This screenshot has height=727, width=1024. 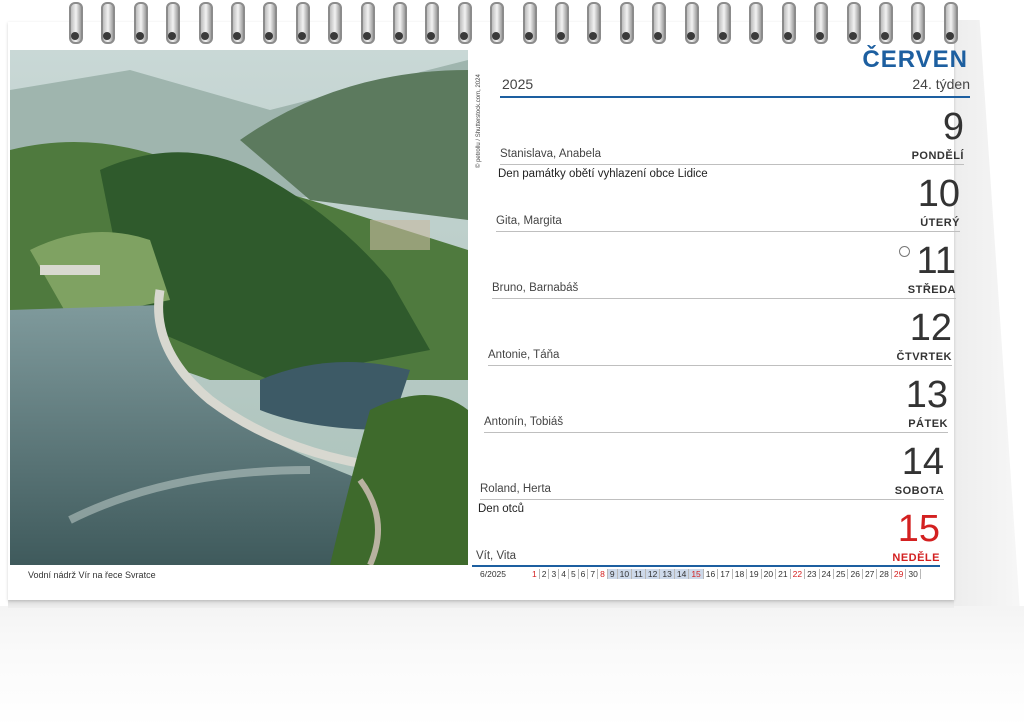 I want to click on day-row: 12 Antonie, Táňa ČTVRTEK, so click(x=720, y=335).